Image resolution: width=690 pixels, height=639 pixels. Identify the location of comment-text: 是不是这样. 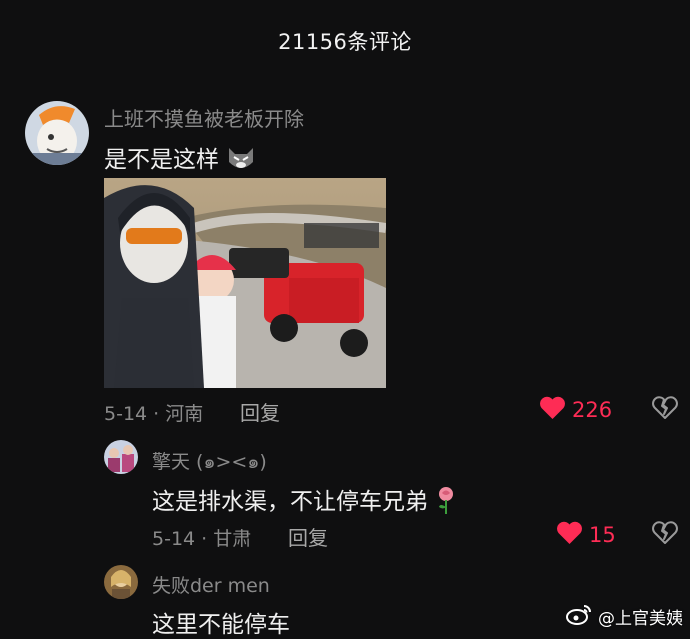
(180, 159).